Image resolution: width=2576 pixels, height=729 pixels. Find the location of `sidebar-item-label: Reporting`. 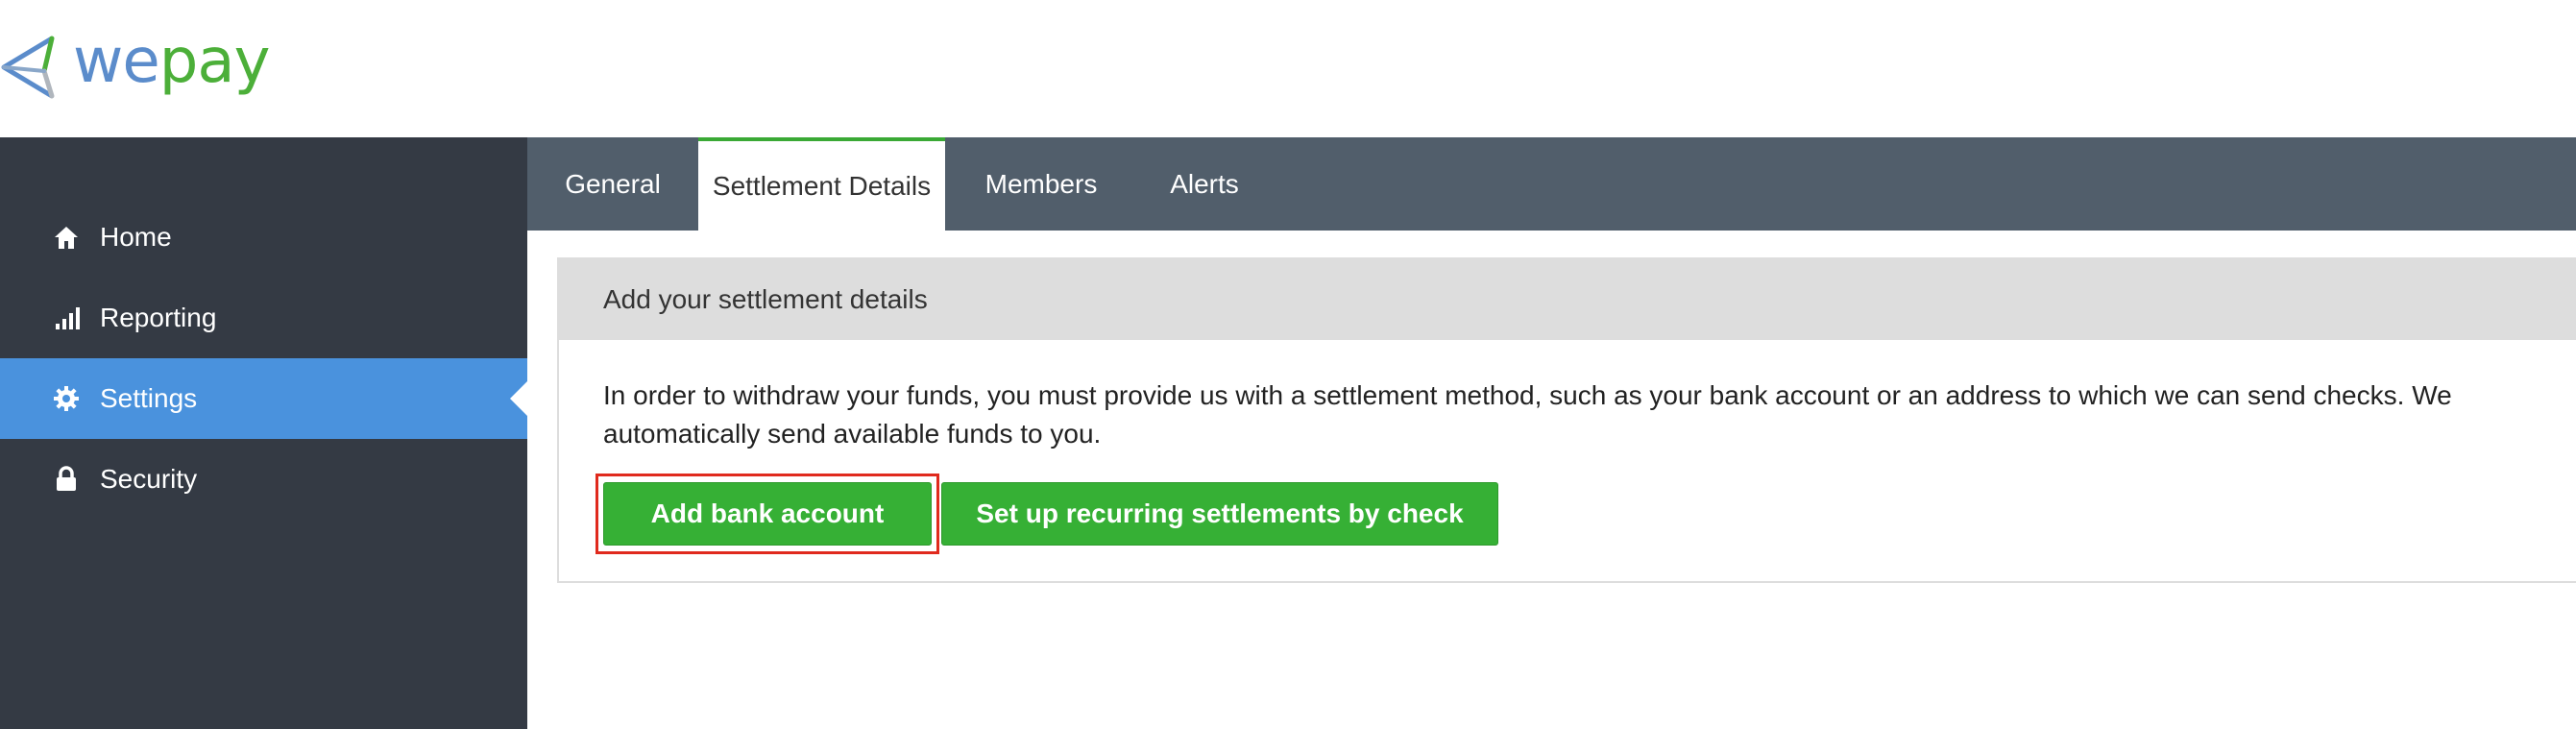

sidebar-item-label: Reporting is located at coordinates (159, 318).